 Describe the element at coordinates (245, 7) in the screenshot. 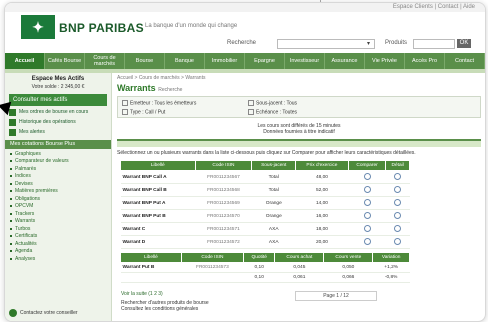

I see `utility-bar: Espace Clients | Contact | Aide` at that location.